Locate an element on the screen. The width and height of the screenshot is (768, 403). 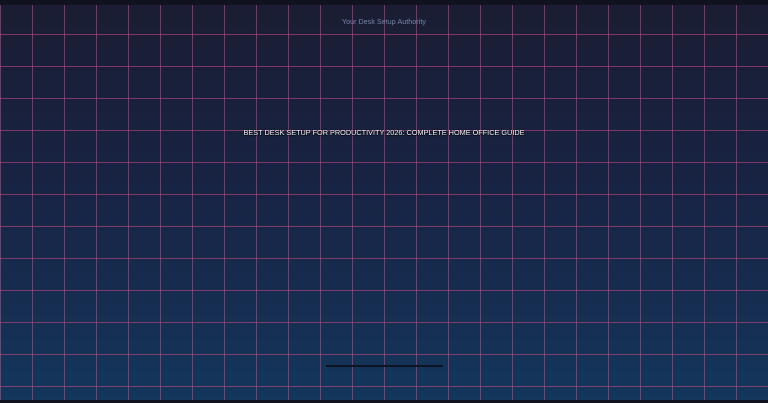
site-tagline: Your Desk Setup Authority is located at coordinates (384, 22).